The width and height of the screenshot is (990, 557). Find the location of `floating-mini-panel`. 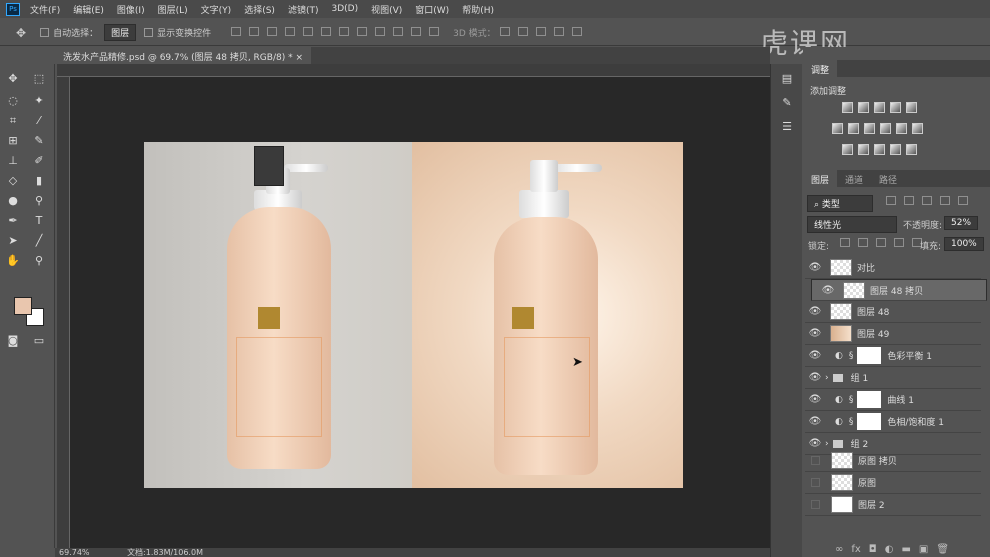

floating-mini-panel is located at coordinates (269, 166).